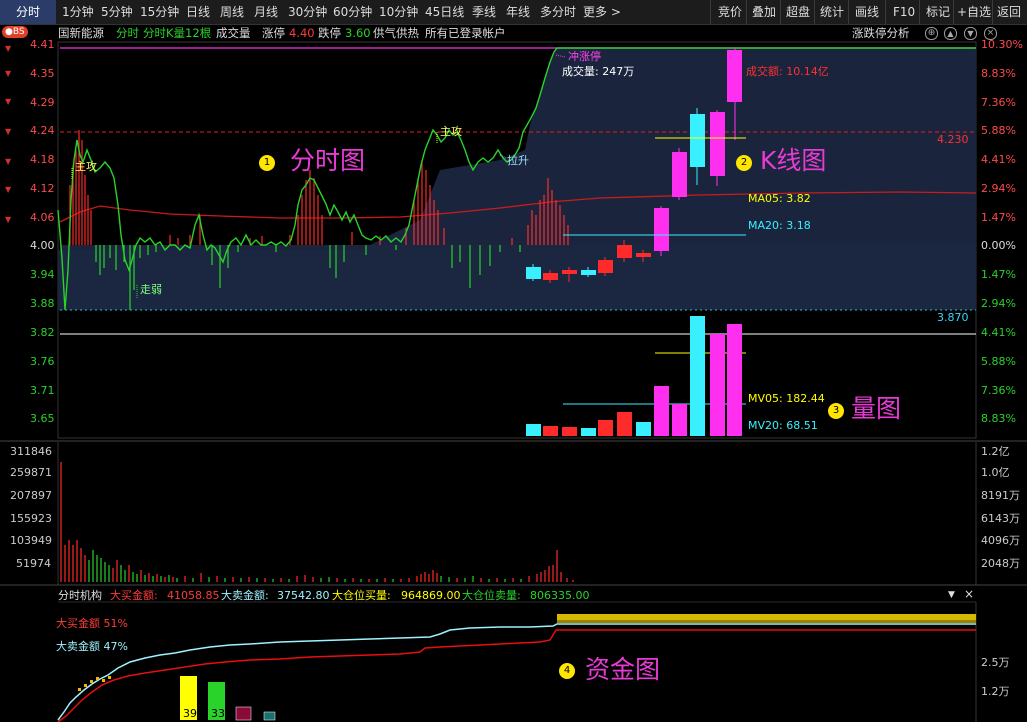  Describe the element at coordinates (42, 159) in the screenshot. I see `price-tick: 4.18` at that location.